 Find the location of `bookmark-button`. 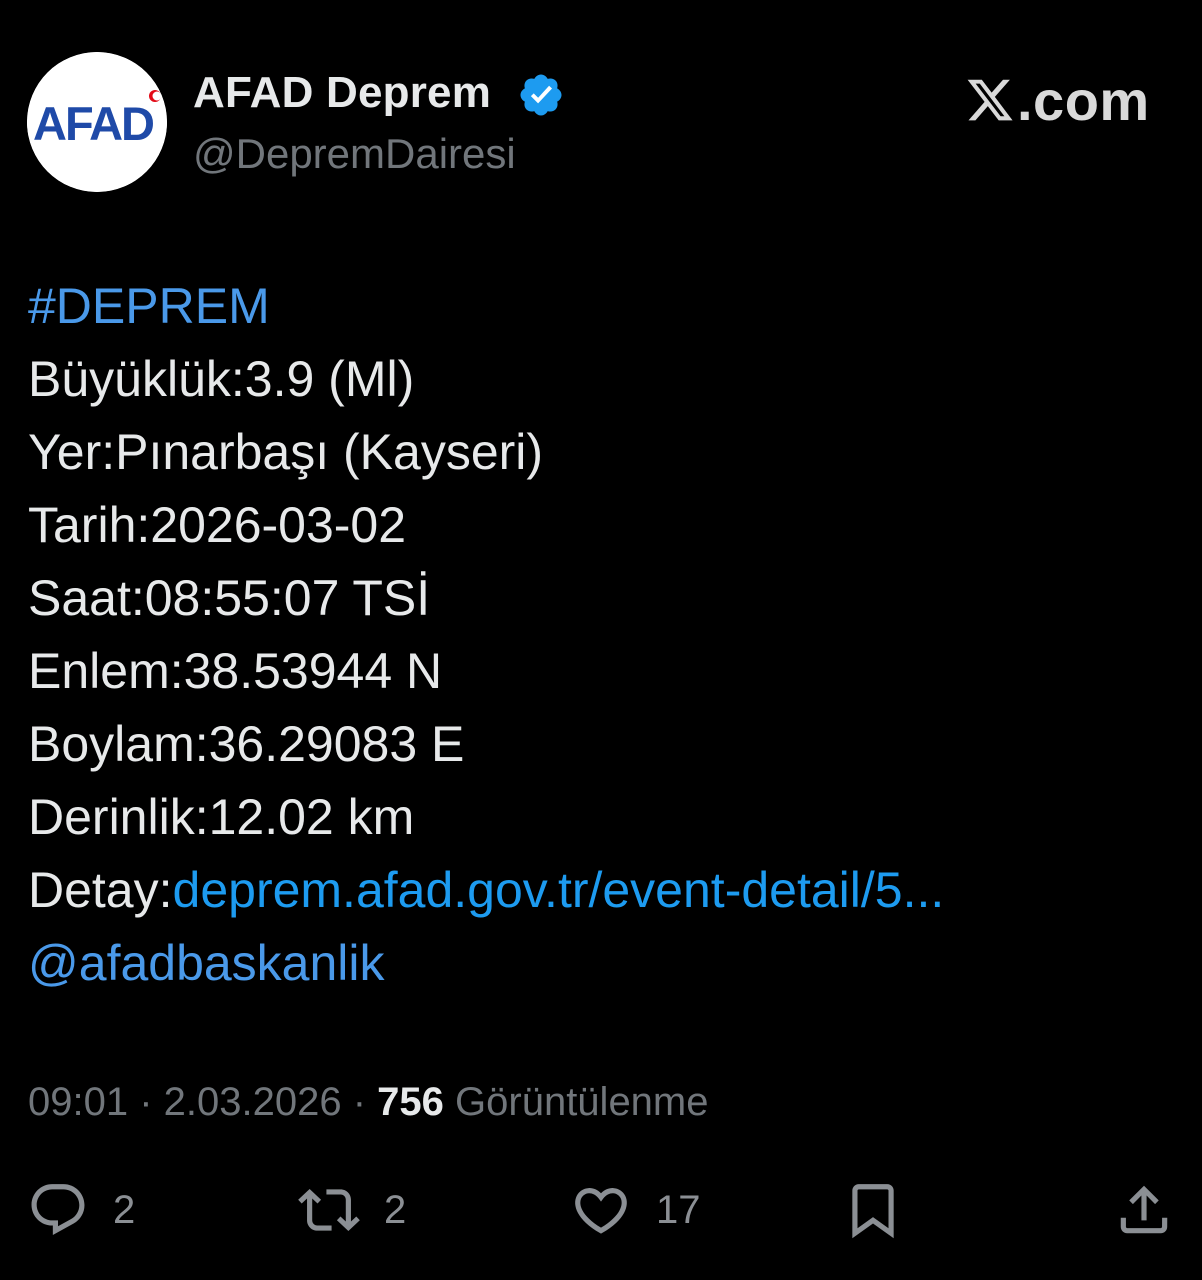

bookmark-button is located at coordinates (873, 1210).